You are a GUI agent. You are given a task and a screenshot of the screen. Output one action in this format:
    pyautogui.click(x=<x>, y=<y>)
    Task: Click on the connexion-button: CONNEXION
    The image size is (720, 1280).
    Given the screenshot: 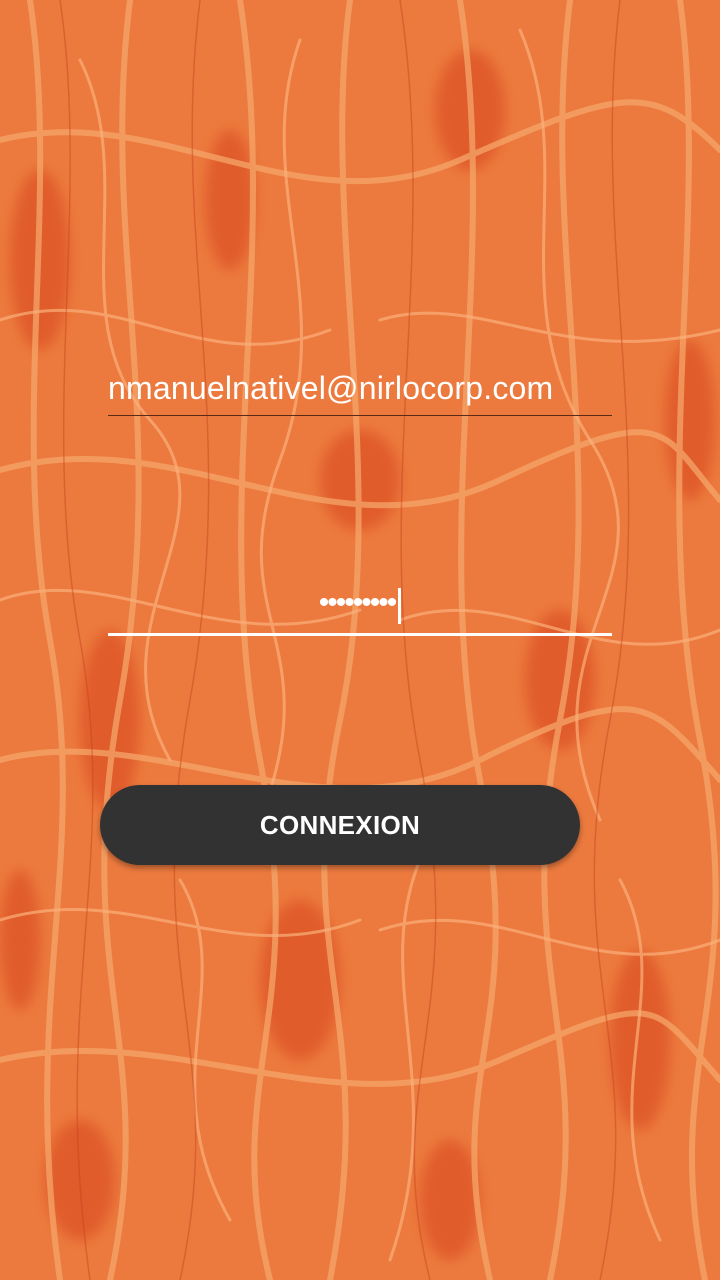 What is the action you would take?
    pyautogui.click(x=340, y=825)
    